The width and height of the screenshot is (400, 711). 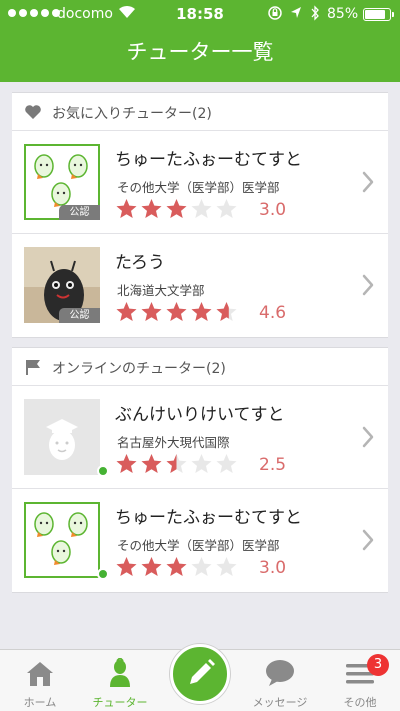 I want to click on page-title: チューター一覧, so click(x=200, y=52).